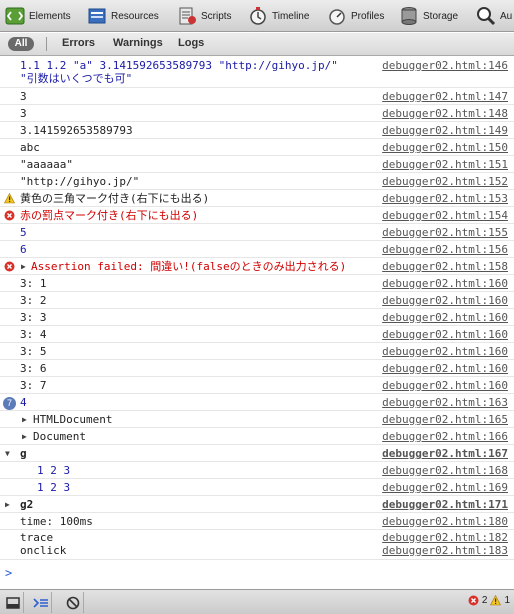  What do you see at coordinates (78, 43) in the screenshot?
I see `filter-errors-button: Errors` at bounding box center [78, 43].